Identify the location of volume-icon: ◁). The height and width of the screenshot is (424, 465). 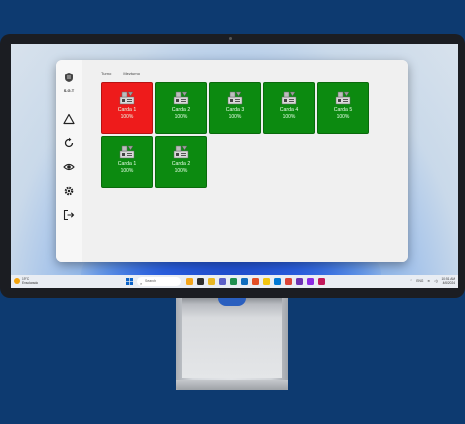
(436, 281).